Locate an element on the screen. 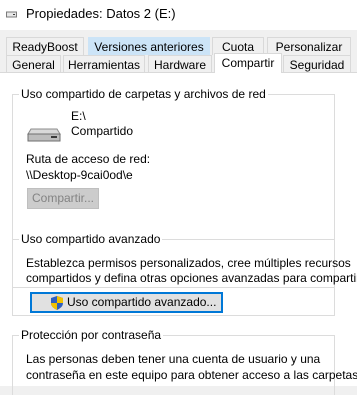 The image size is (357, 395). tab-label: Compartir is located at coordinates (248, 63).